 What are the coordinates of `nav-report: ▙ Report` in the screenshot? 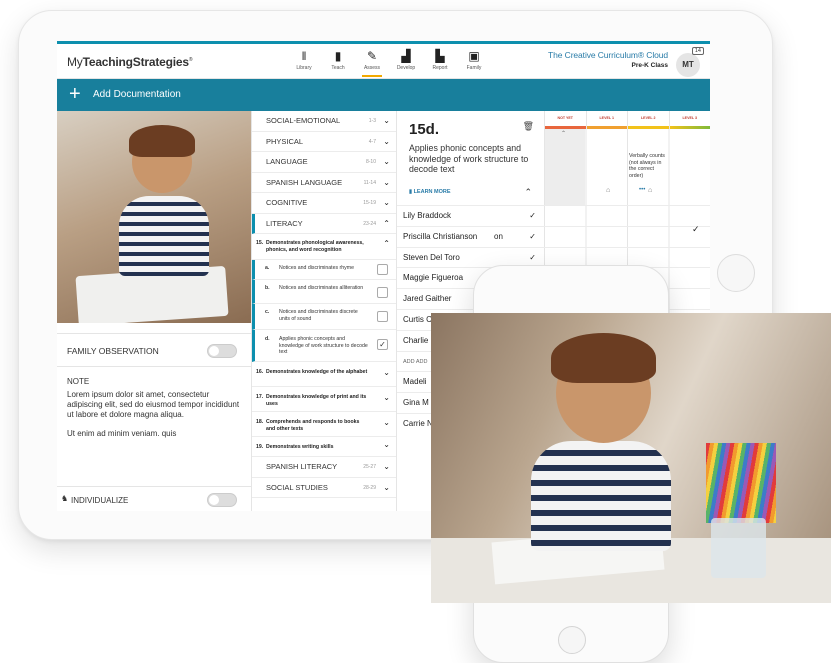 It's located at (440, 59).